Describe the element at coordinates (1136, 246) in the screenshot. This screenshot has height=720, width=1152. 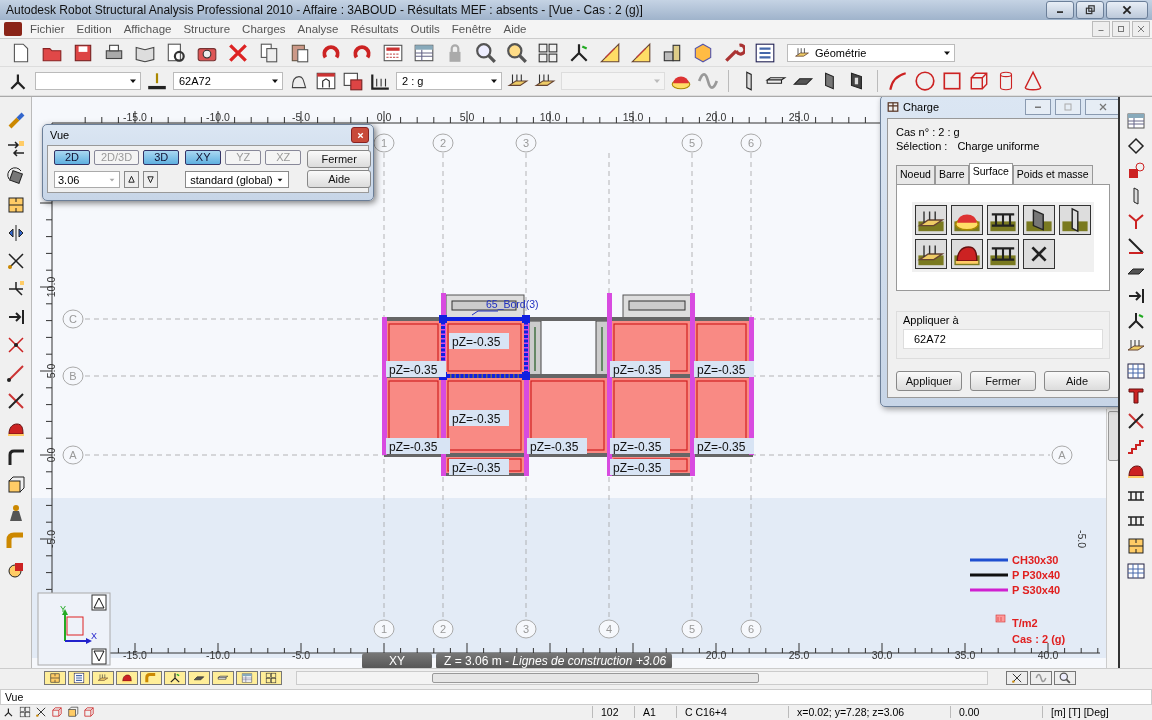
I see `diagonal-icon` at that location.